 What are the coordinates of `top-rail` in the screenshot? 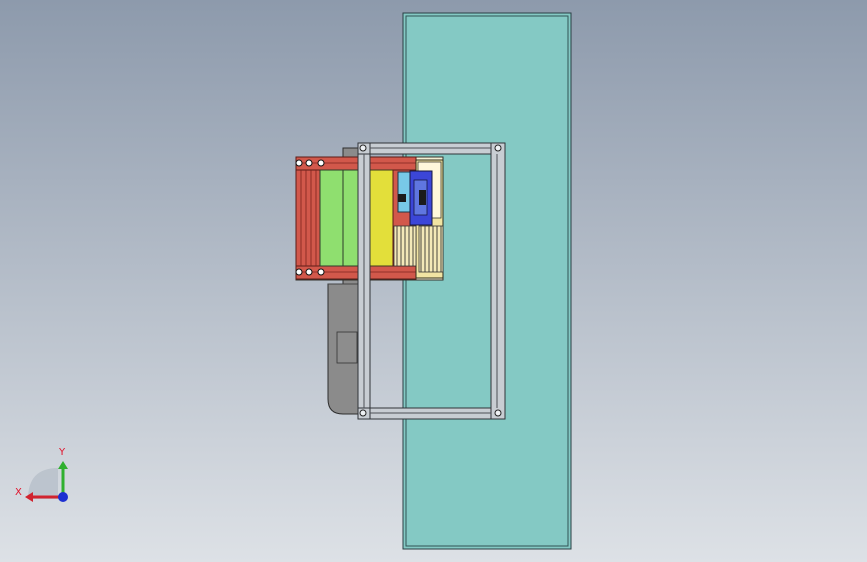 It's located at (356, 163).